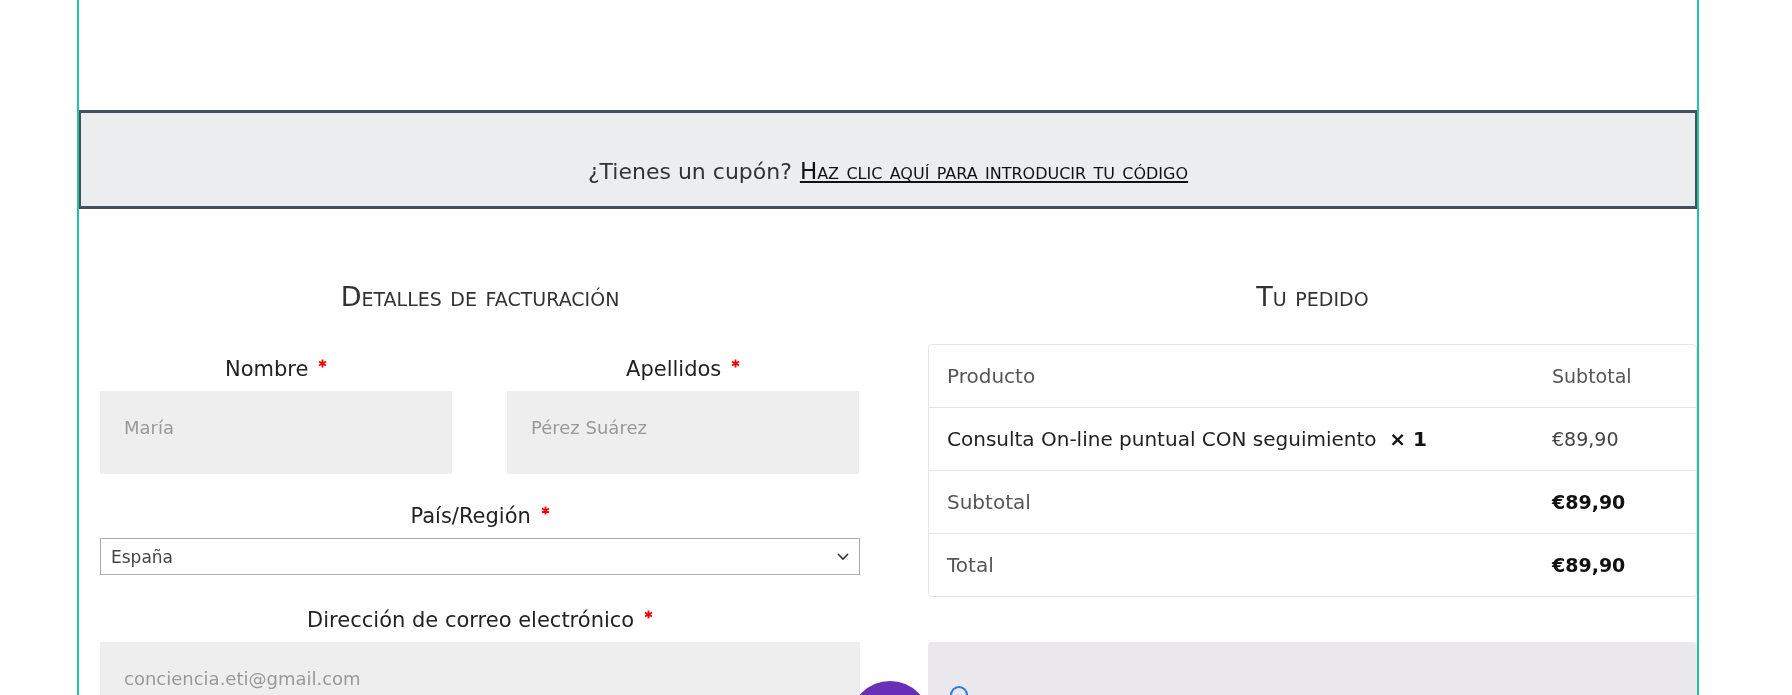 This screenshot has height=695, width=1792. What do you see at coordinates (480, 297) in the screenshot?
I see `billing-heading: Detalles de facturación` at bounding box center [480, 297].